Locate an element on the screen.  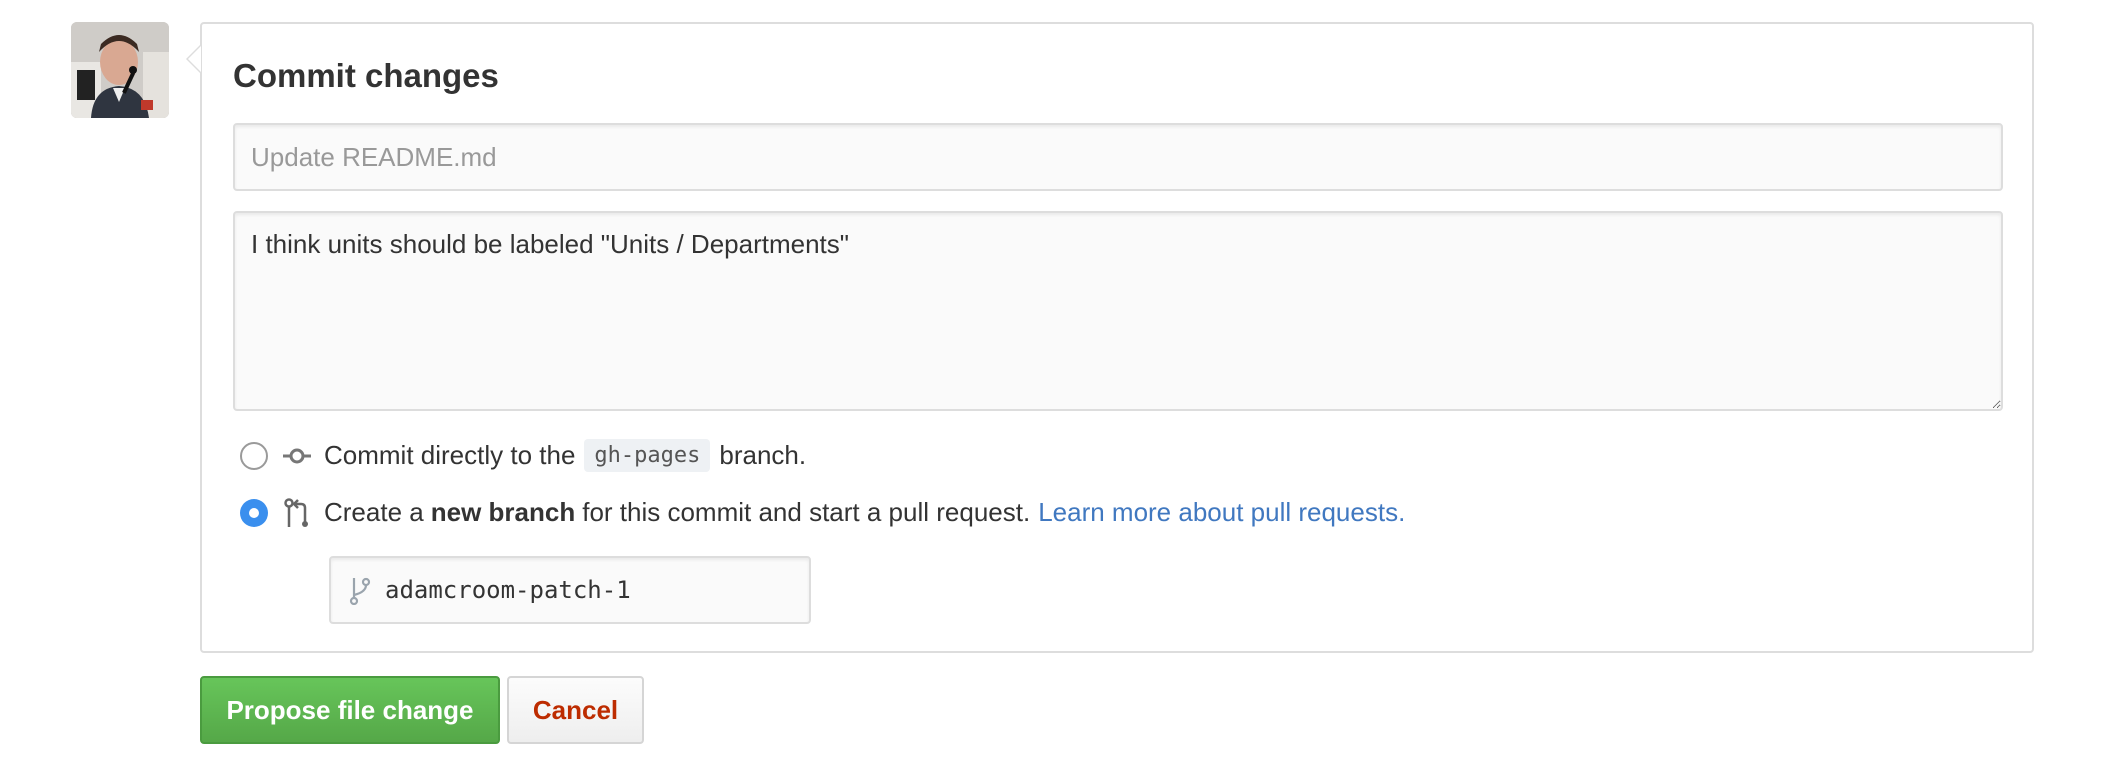
avatar is located at coordinates (120, 70).